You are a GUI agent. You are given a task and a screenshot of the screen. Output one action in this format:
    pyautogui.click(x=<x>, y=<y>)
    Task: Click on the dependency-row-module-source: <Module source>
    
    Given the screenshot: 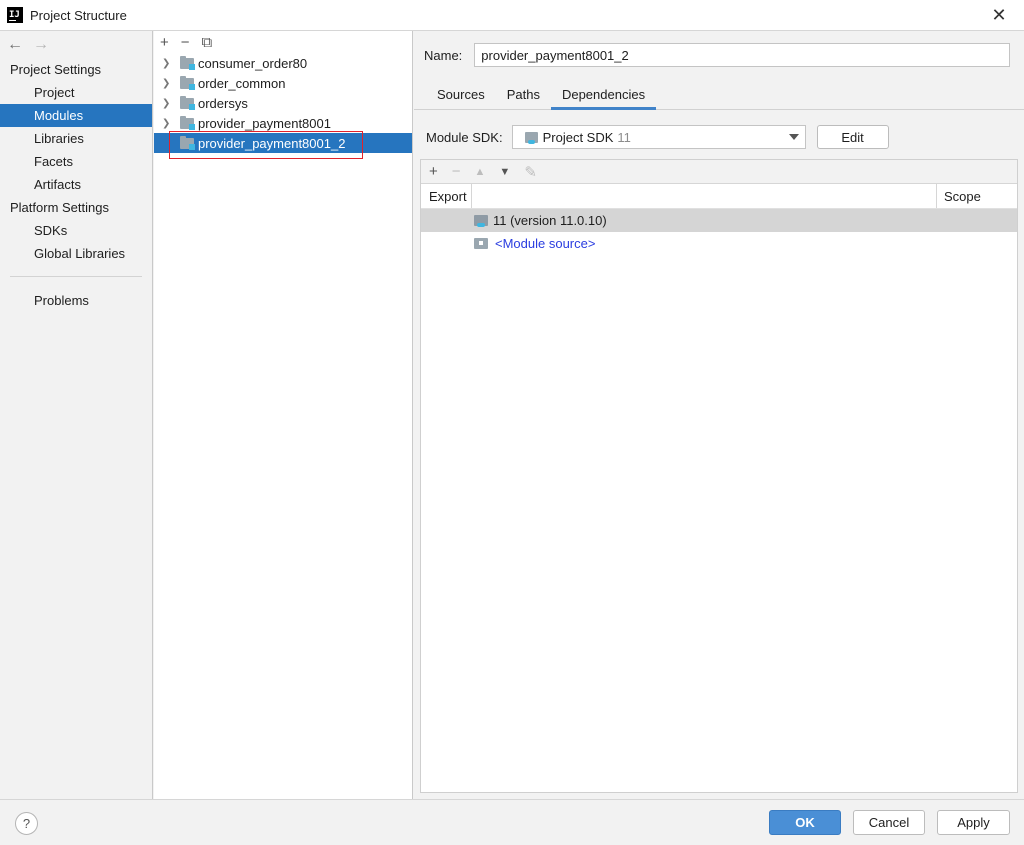 What is the action you would take?
    pyautogui.click(x=719, y=243)
    